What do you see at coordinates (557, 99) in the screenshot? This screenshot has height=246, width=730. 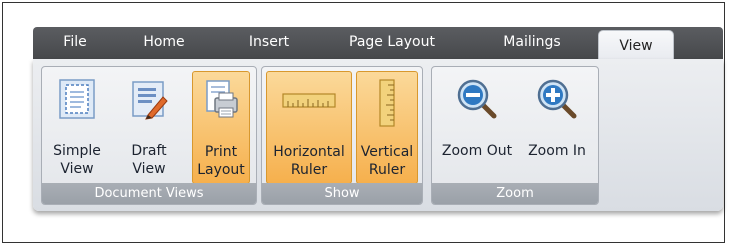 I see `zoom-in-icon` at bounding box center [557, 99].